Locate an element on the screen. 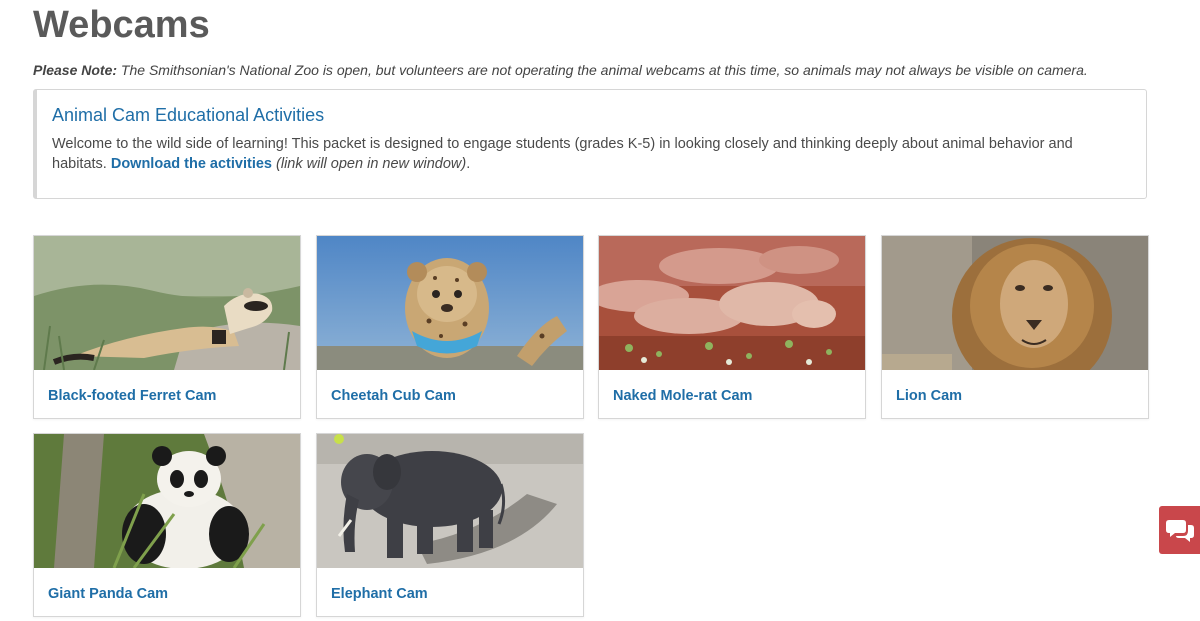  ferret-photo is located at coordinates (167, 303).